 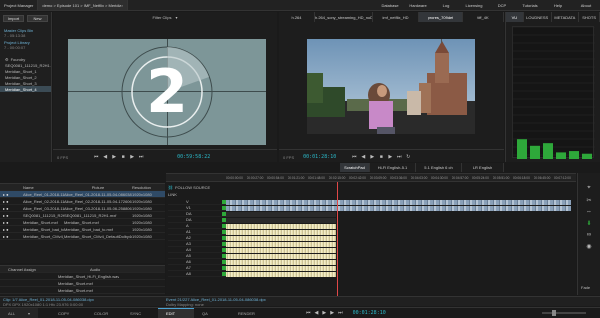 What do you see at coordinates (553, 92) in the screenshot?
I see `vu-meter` at bounding box center [553, 92].